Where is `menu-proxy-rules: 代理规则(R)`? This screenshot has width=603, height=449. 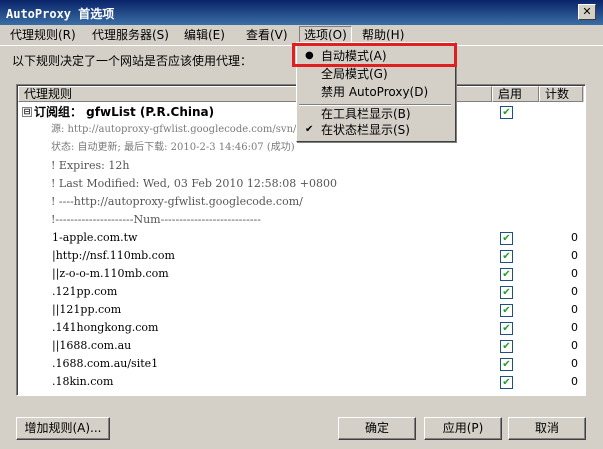 menu-proxy-rules: 代理规则(R) is located at coordinates (43, 35).